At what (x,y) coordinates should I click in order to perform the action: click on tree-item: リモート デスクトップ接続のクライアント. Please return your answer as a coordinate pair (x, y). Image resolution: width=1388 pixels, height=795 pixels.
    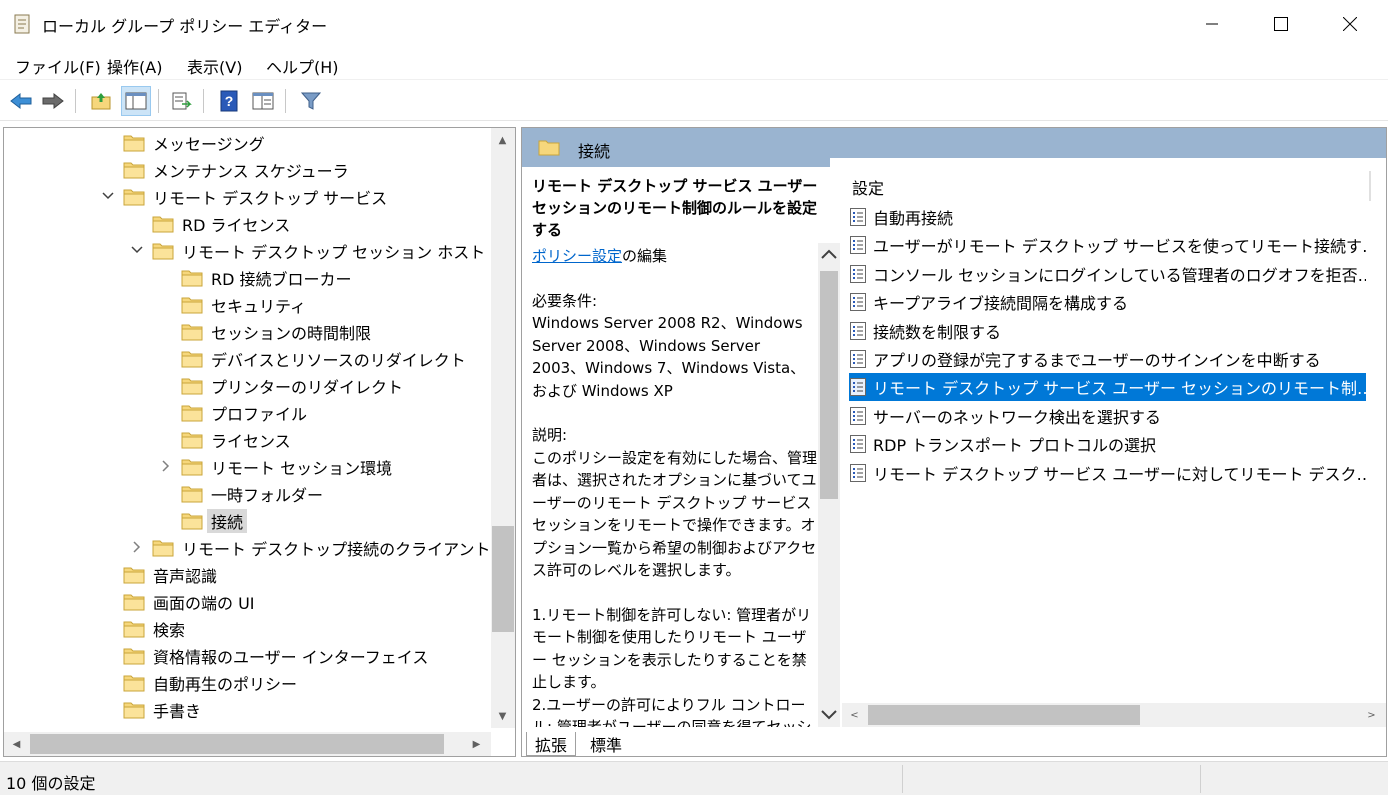
    Looking at the image, I should click on (323, 547).